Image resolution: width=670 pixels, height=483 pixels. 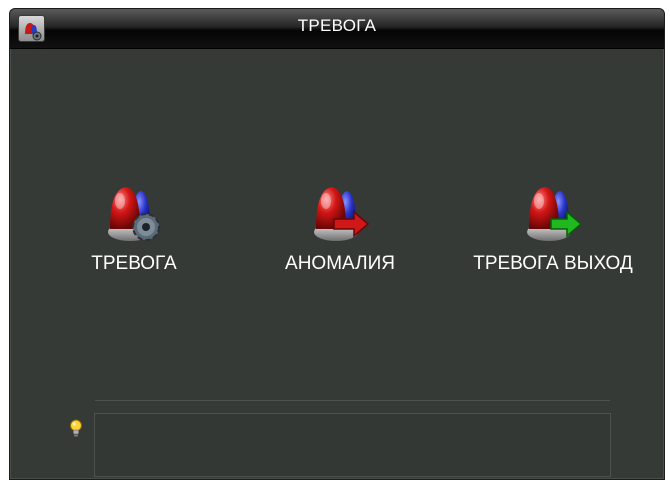 I want to click on menu-item-alarm-output: ТРЕВОГА ВЫХОД, so click(x=553, y=226).